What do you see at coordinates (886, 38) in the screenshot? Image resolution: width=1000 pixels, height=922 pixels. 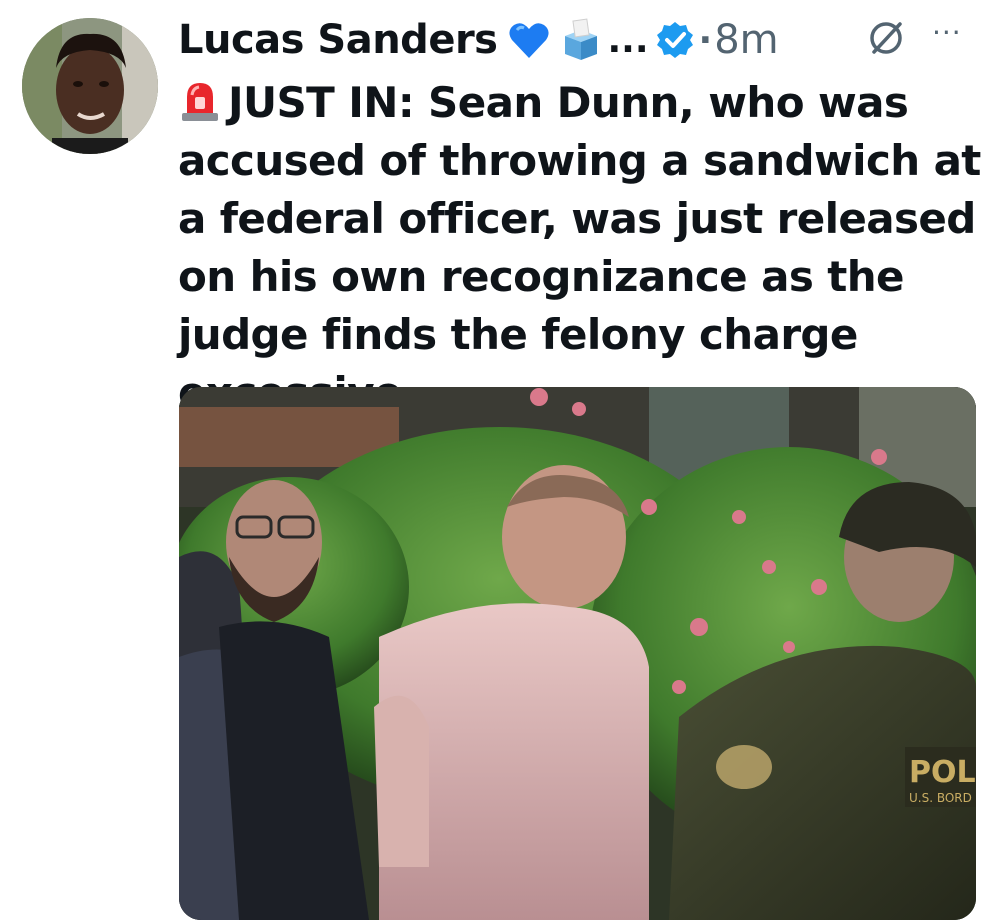 I see `grok-icon` at bounding box center [886, 38].